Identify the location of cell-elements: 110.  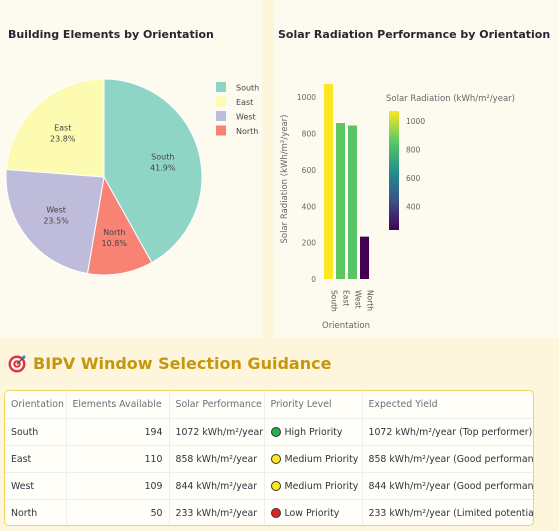
(118, 459).